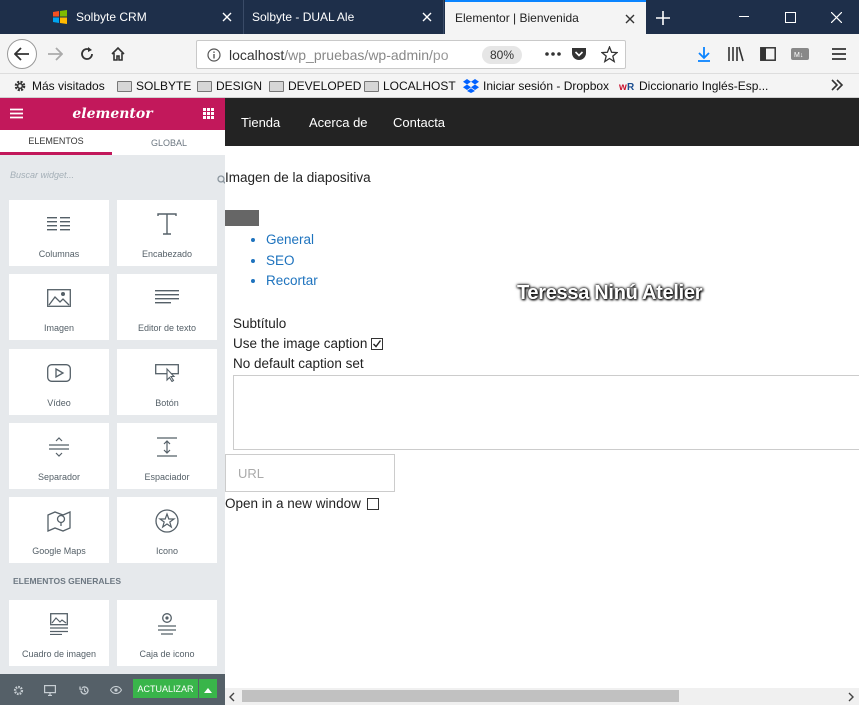  What do you see at coordinates (214, 54) in the screenshot?
I see `info-icon` at bounding box center [214, 54].